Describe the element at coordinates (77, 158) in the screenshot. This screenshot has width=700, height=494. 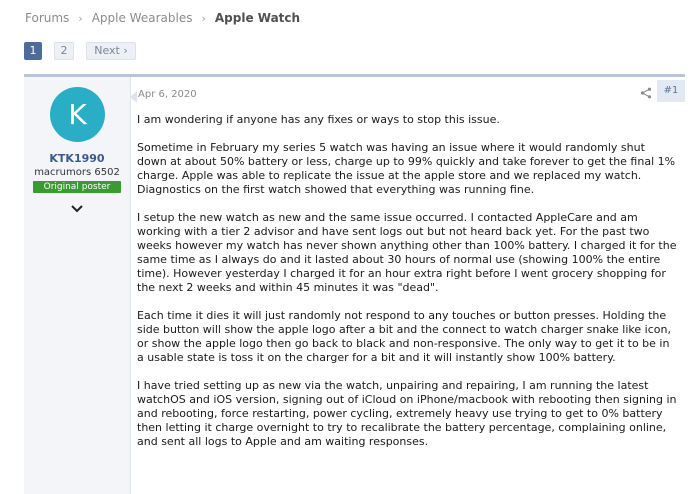
I see `username: KTK1990` at that location.